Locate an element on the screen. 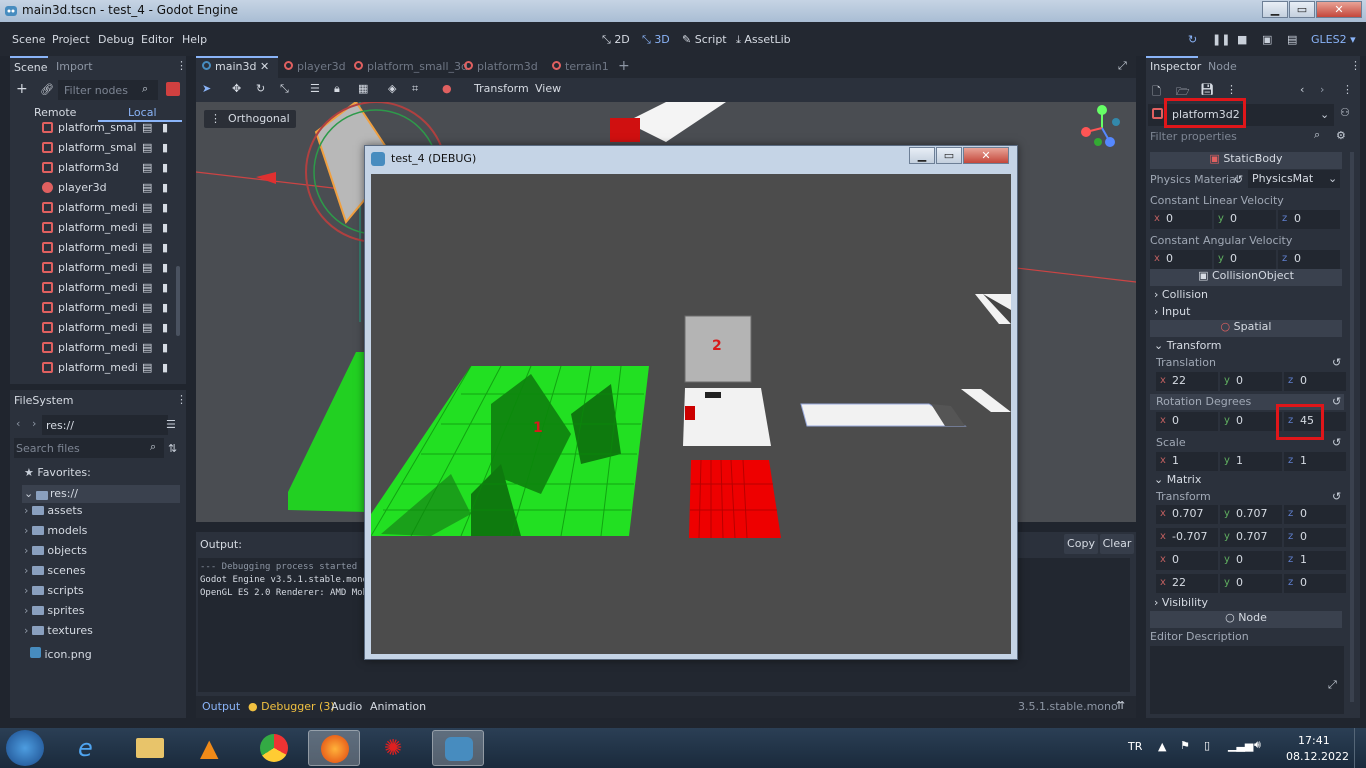 The image size is (1366, 768). new-tab-icon: + is located at coordinates (624, 66).